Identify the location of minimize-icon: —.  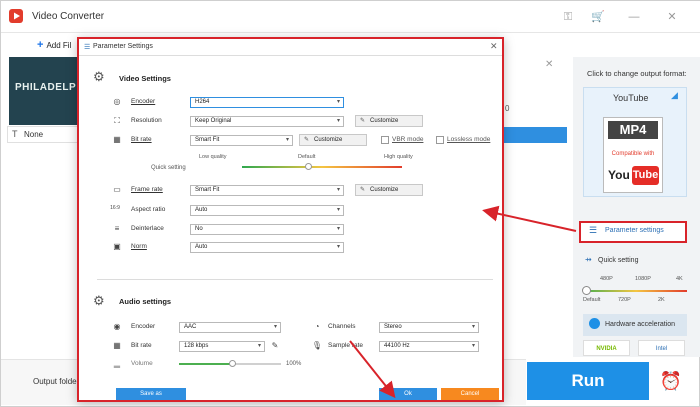
(634, 17).